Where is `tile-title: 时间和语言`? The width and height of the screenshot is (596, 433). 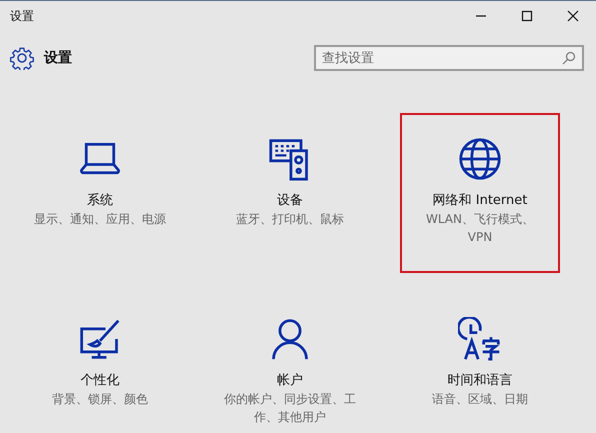
tile-title: 时间和语言 is located at coordinates (480, 380).